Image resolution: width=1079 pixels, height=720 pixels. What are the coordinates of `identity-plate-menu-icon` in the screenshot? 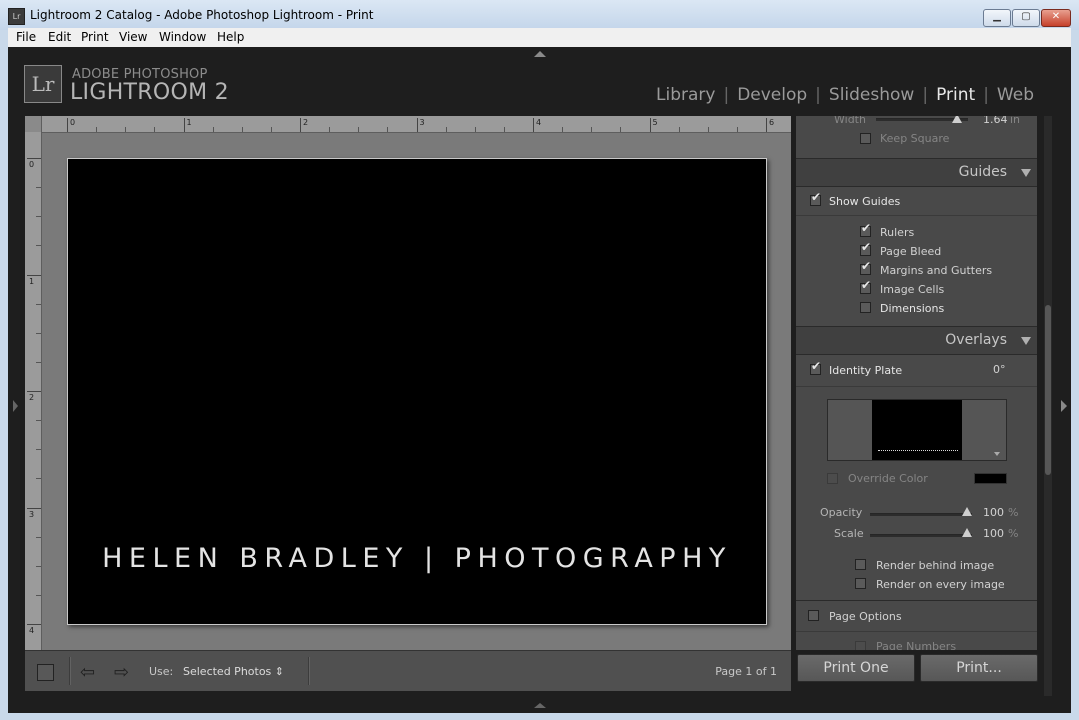 It's located at (997, 454).